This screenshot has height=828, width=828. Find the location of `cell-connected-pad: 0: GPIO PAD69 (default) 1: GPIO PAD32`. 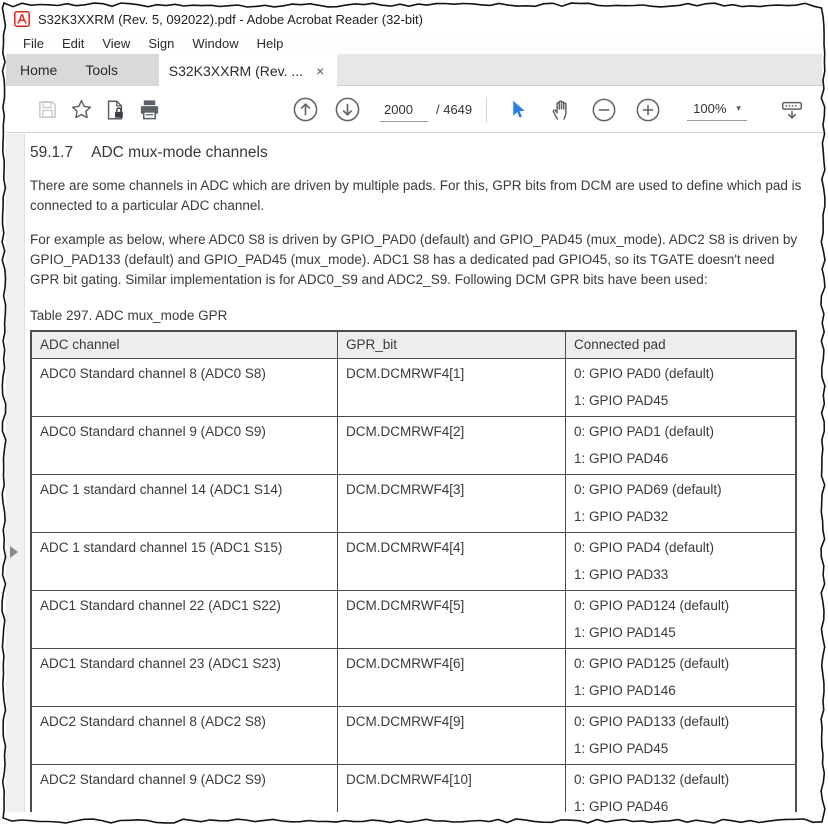

cell-connected-pad: 0: GPIO PAD69 (default) 1: GPIO PAD32 is located at coordinates (680, 503).